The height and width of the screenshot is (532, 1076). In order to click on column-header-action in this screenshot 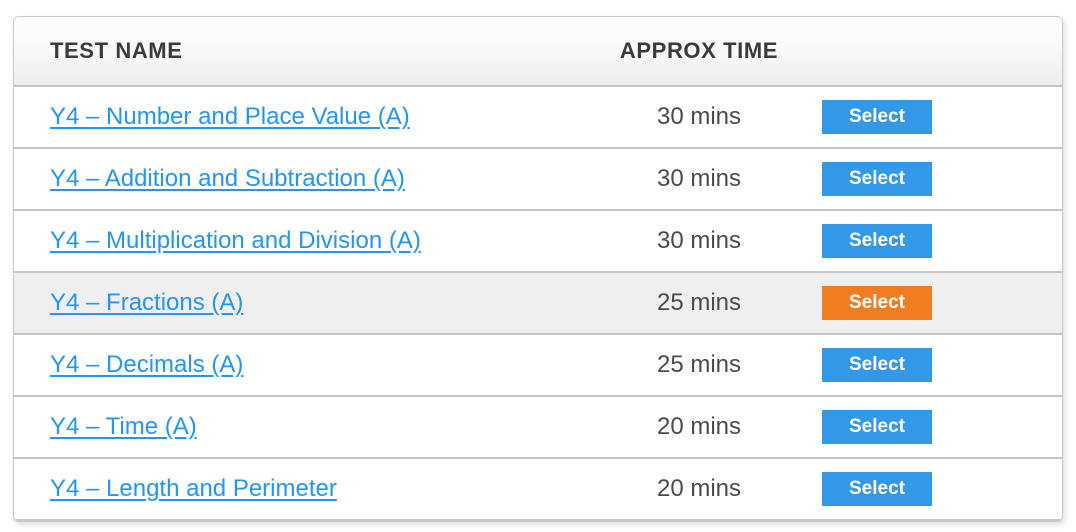, I will do `click(936, 52)`.